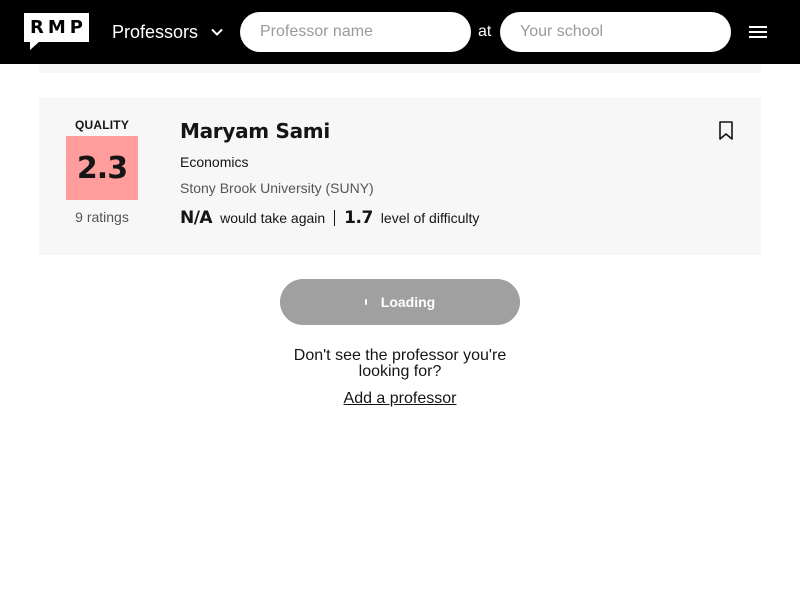 The height and width of the screenshot is (600, 800). I want to click on professor-name-input, so click(355, 32).